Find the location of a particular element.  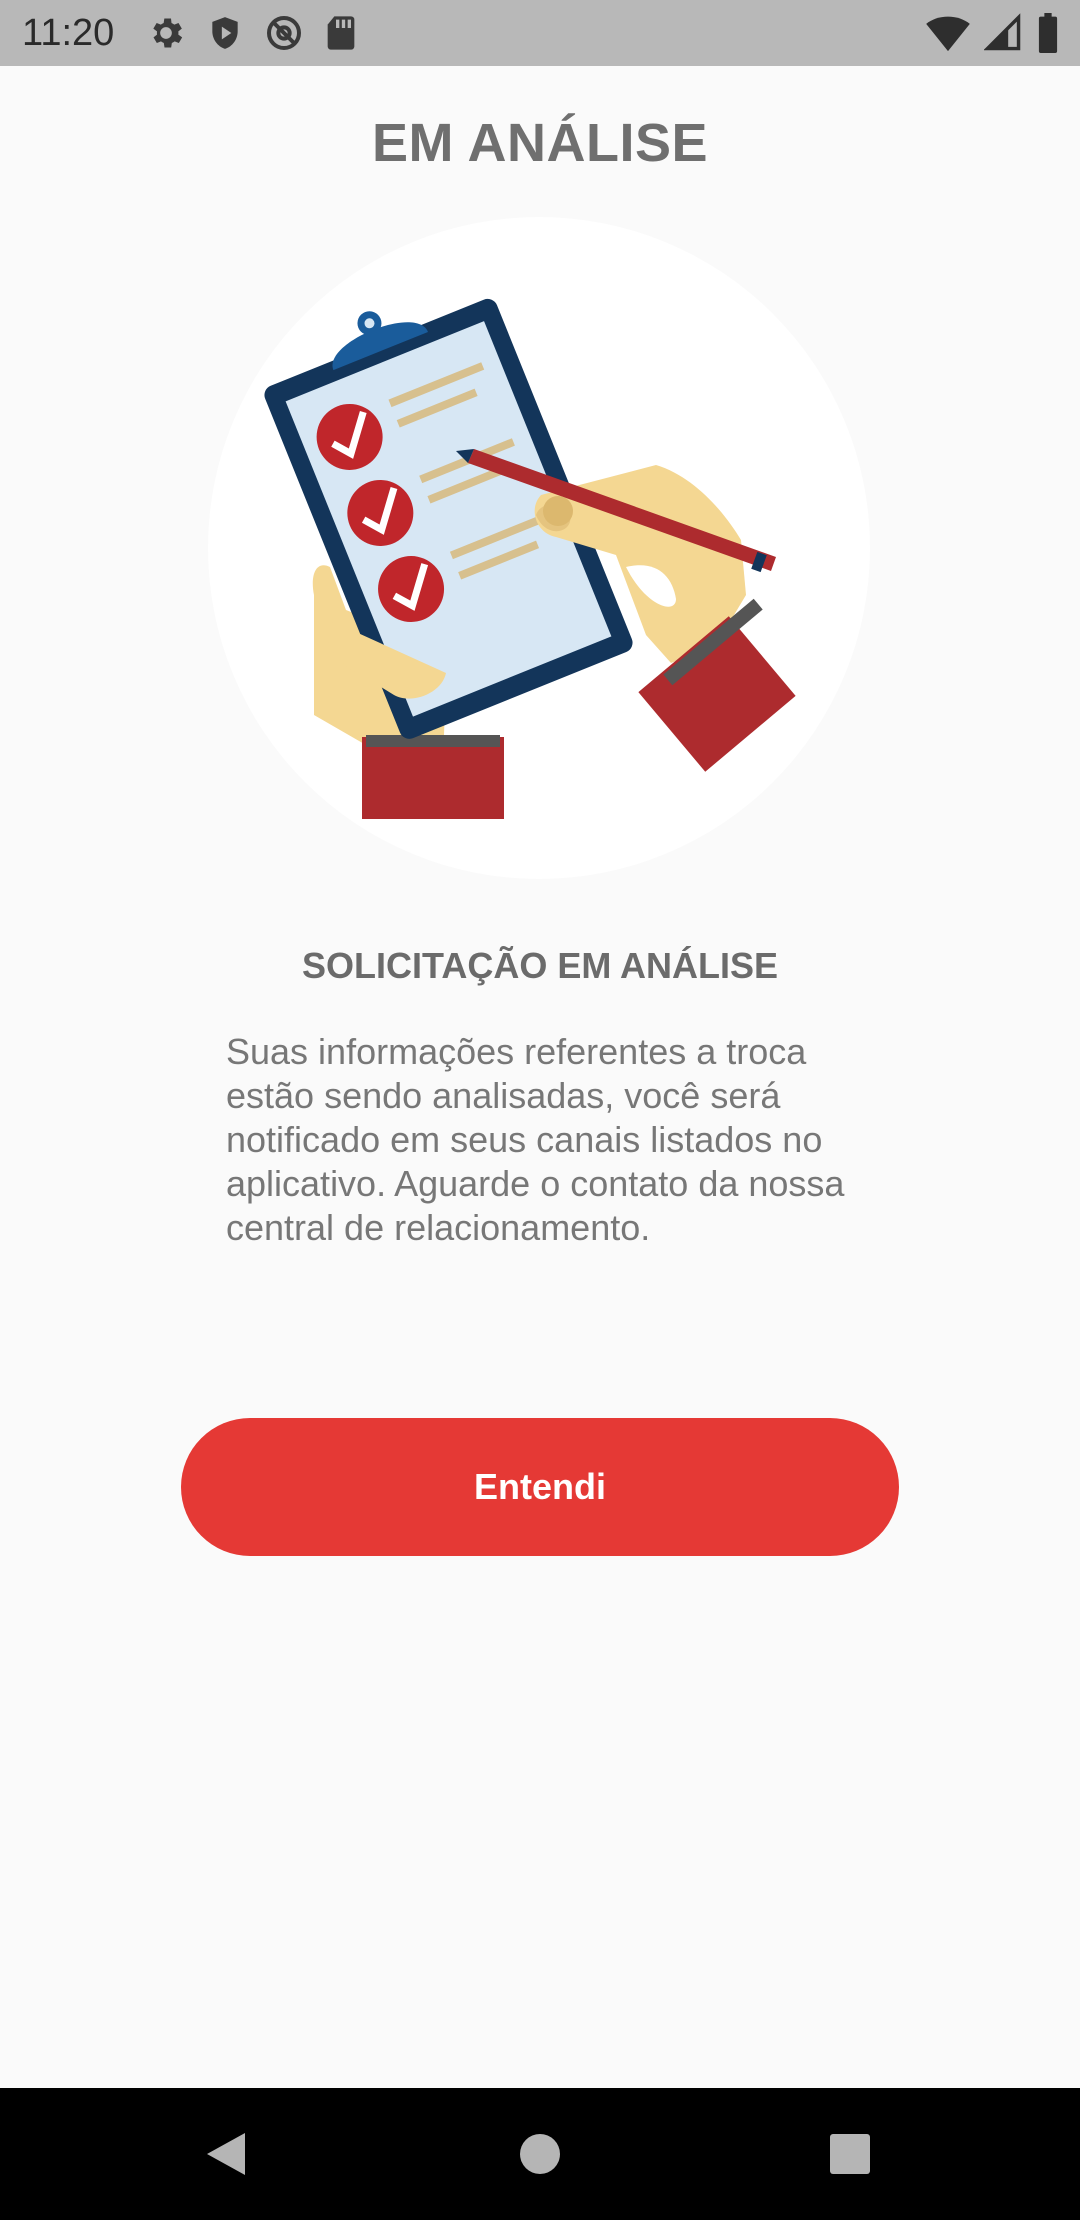

home-icon is located at coordinates (540, 2154).